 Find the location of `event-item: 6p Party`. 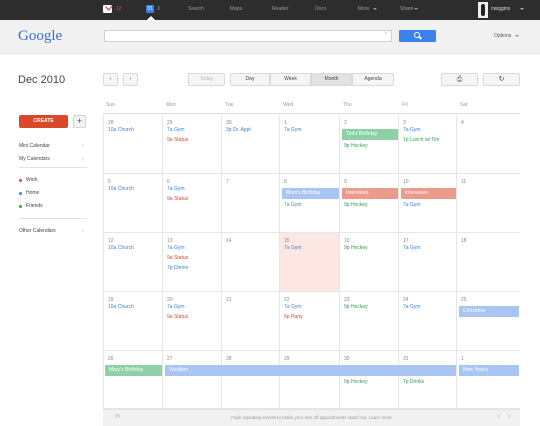

event-item: 6p Party is located at coordinates (293, 317).